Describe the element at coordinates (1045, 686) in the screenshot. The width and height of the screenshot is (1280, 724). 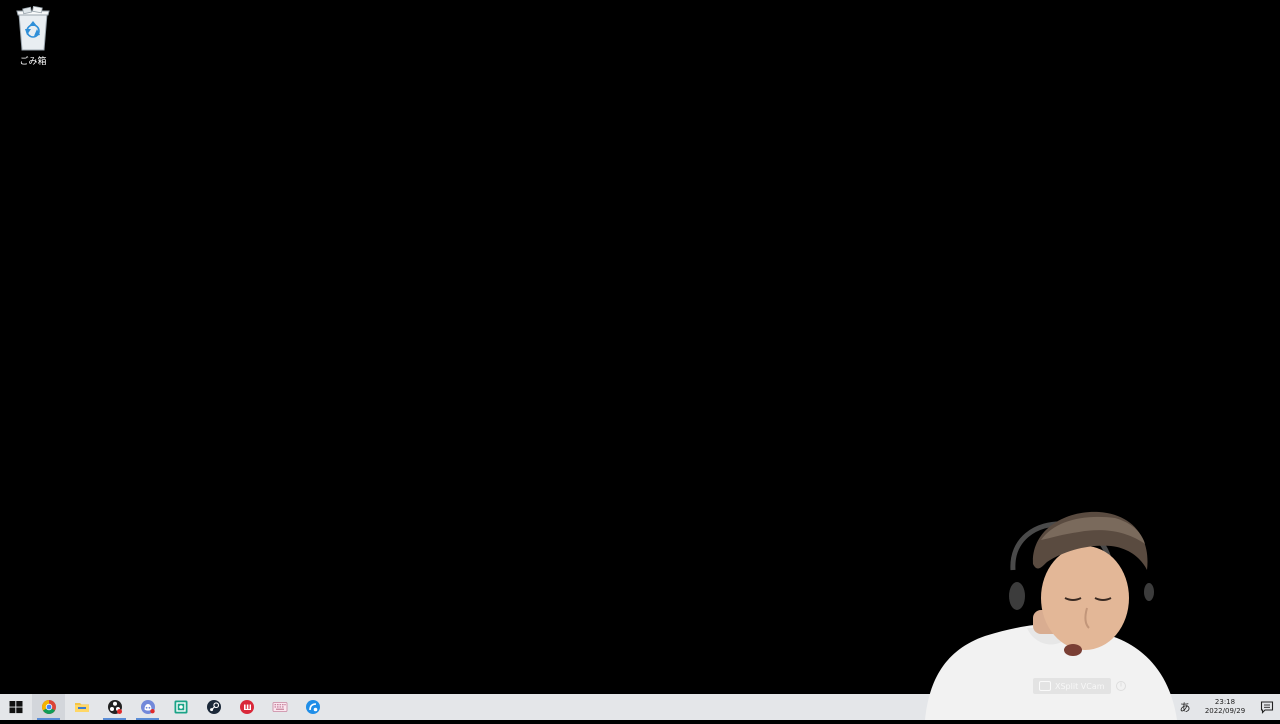
I see `camera-icon` at that location.